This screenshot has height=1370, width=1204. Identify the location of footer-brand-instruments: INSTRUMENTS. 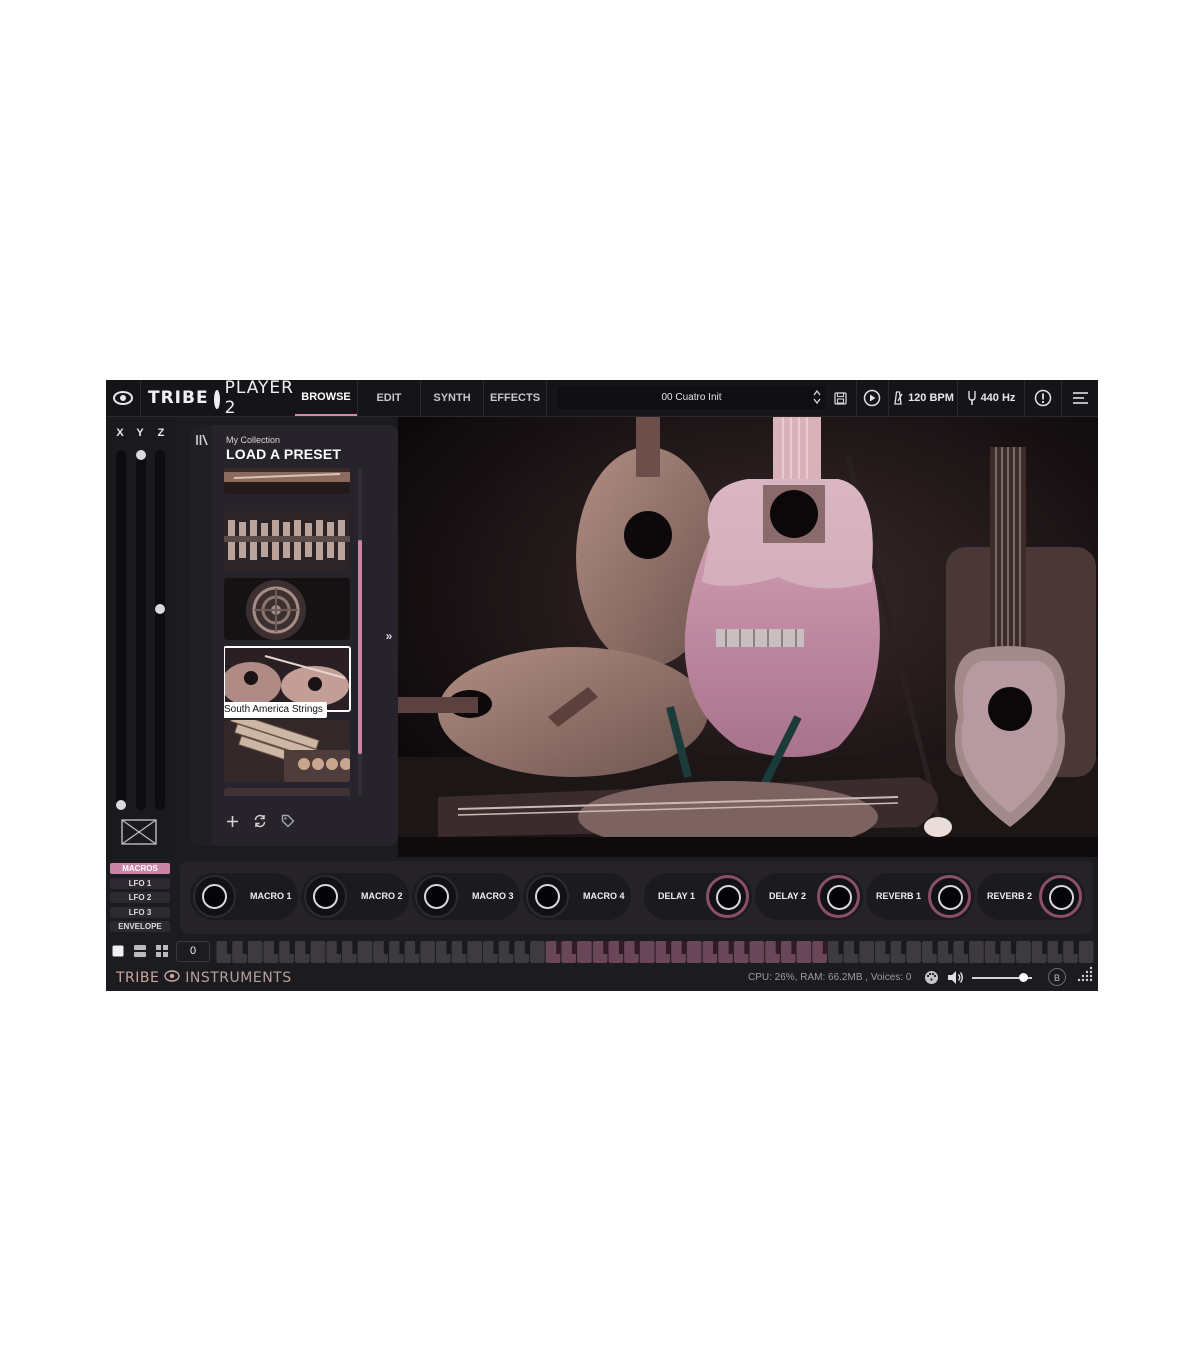
(238, 978).